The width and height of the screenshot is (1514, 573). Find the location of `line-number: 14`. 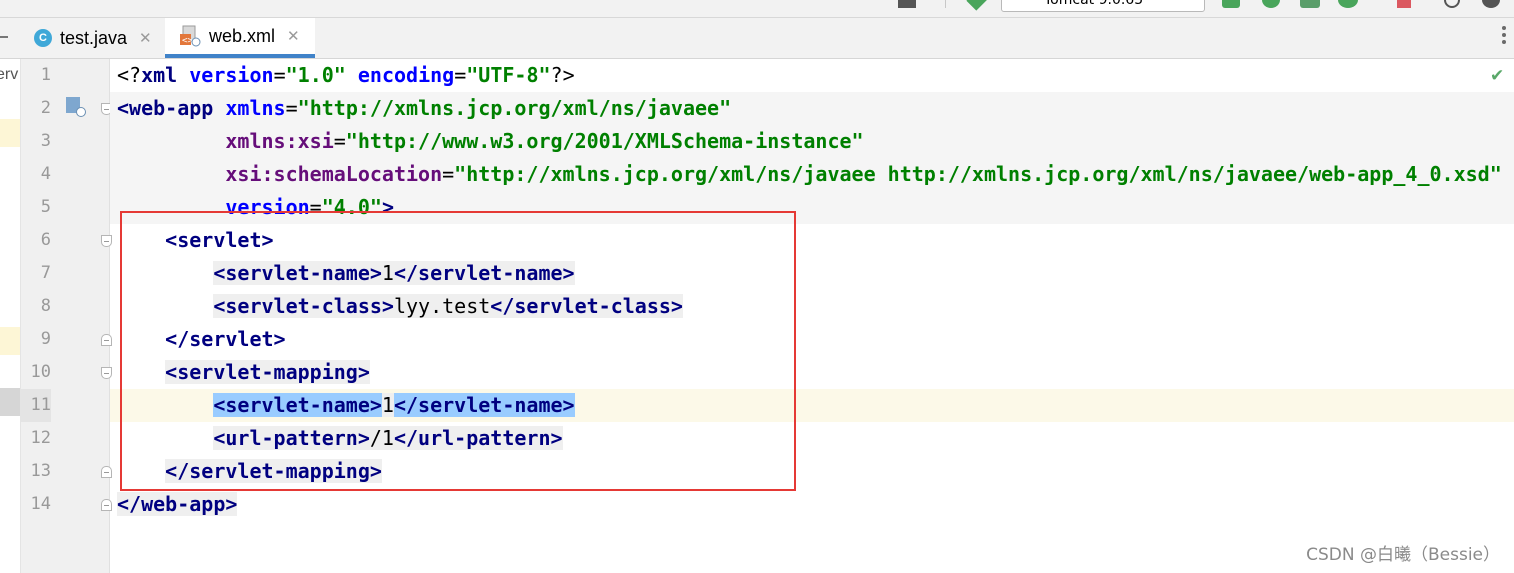

line-number: 14 is located at coordinates (40, 504).